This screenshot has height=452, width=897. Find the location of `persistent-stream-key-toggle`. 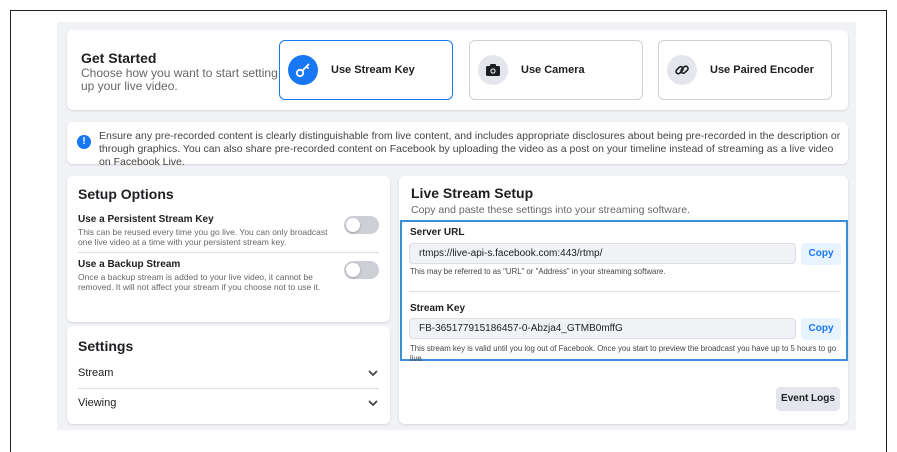

persistent-stream-key-toggle is located at coordinates (361, 225).